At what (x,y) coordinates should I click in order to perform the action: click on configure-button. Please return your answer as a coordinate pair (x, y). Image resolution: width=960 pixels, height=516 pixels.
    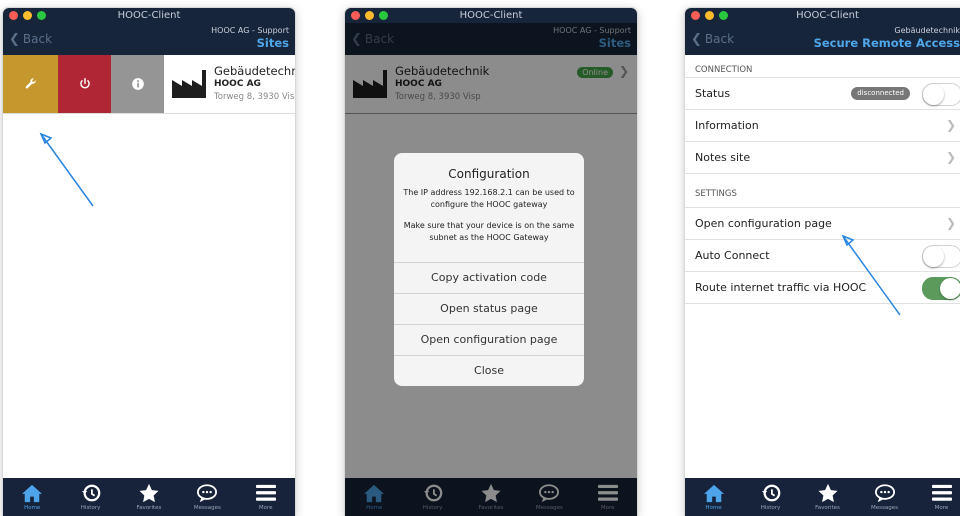
    Looking at the image, I should click on (30, 84).